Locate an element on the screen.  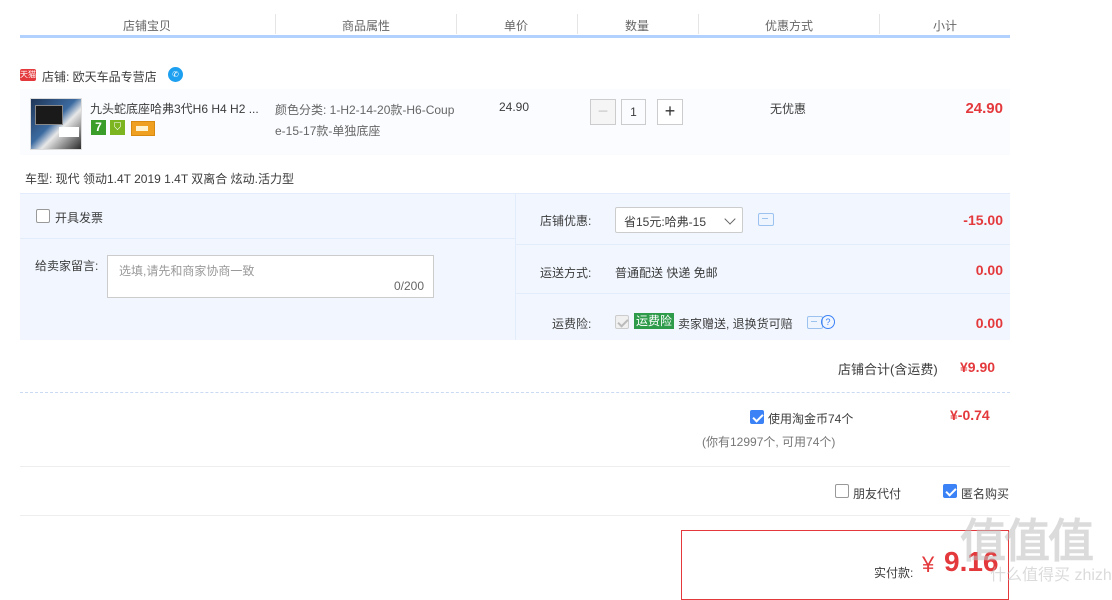
quantity-input: 1 is located at coordinates (633, 112).